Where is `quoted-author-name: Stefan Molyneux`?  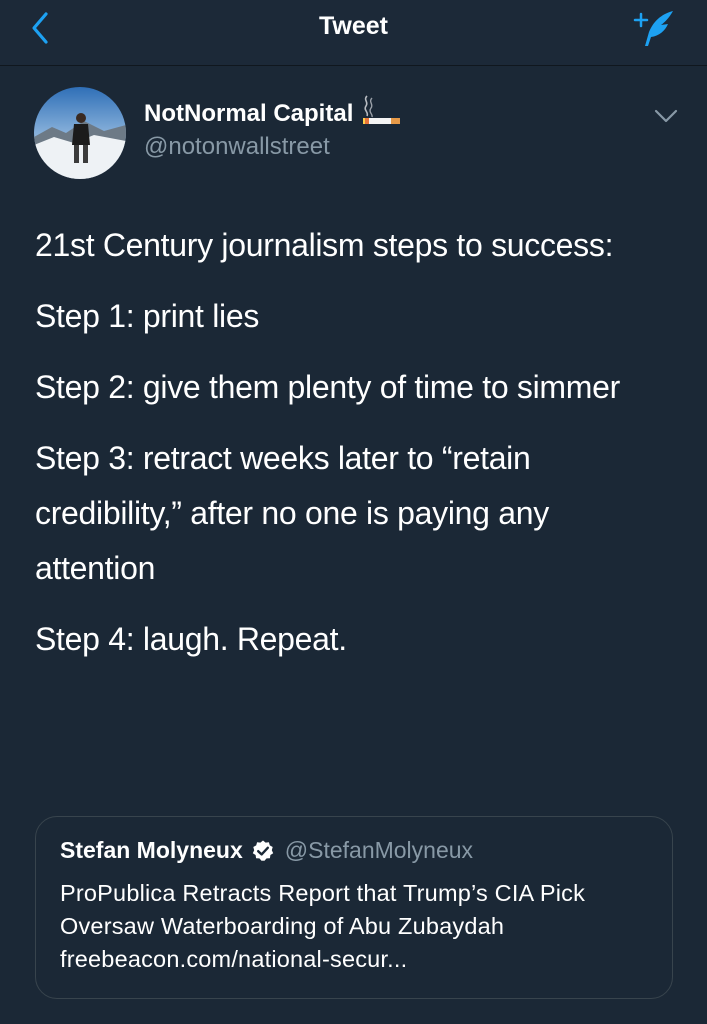 quoted-author-name: Stefan Molyneux is located at coordinates (151, 850).